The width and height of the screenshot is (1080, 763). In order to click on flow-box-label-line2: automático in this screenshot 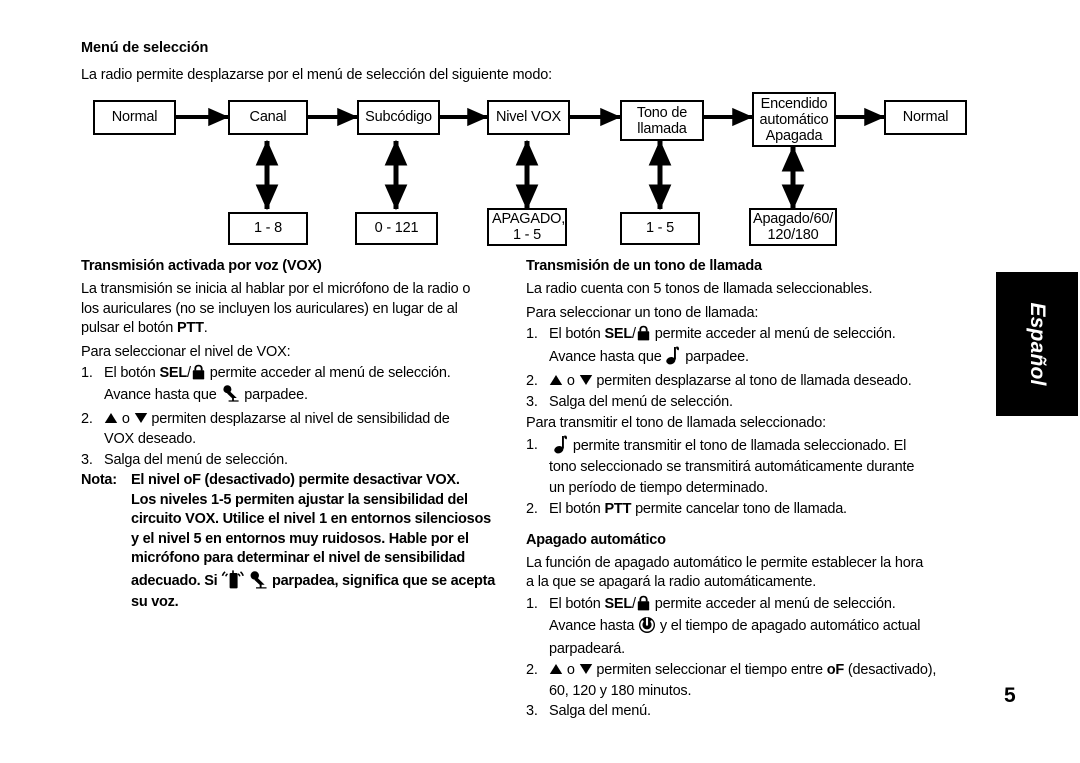, I will do `click(794, 119)`.